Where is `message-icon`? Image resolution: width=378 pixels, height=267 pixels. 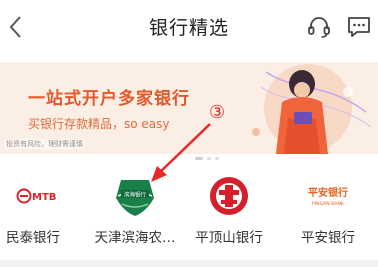 message-icon is located at coordinates (359, 27).